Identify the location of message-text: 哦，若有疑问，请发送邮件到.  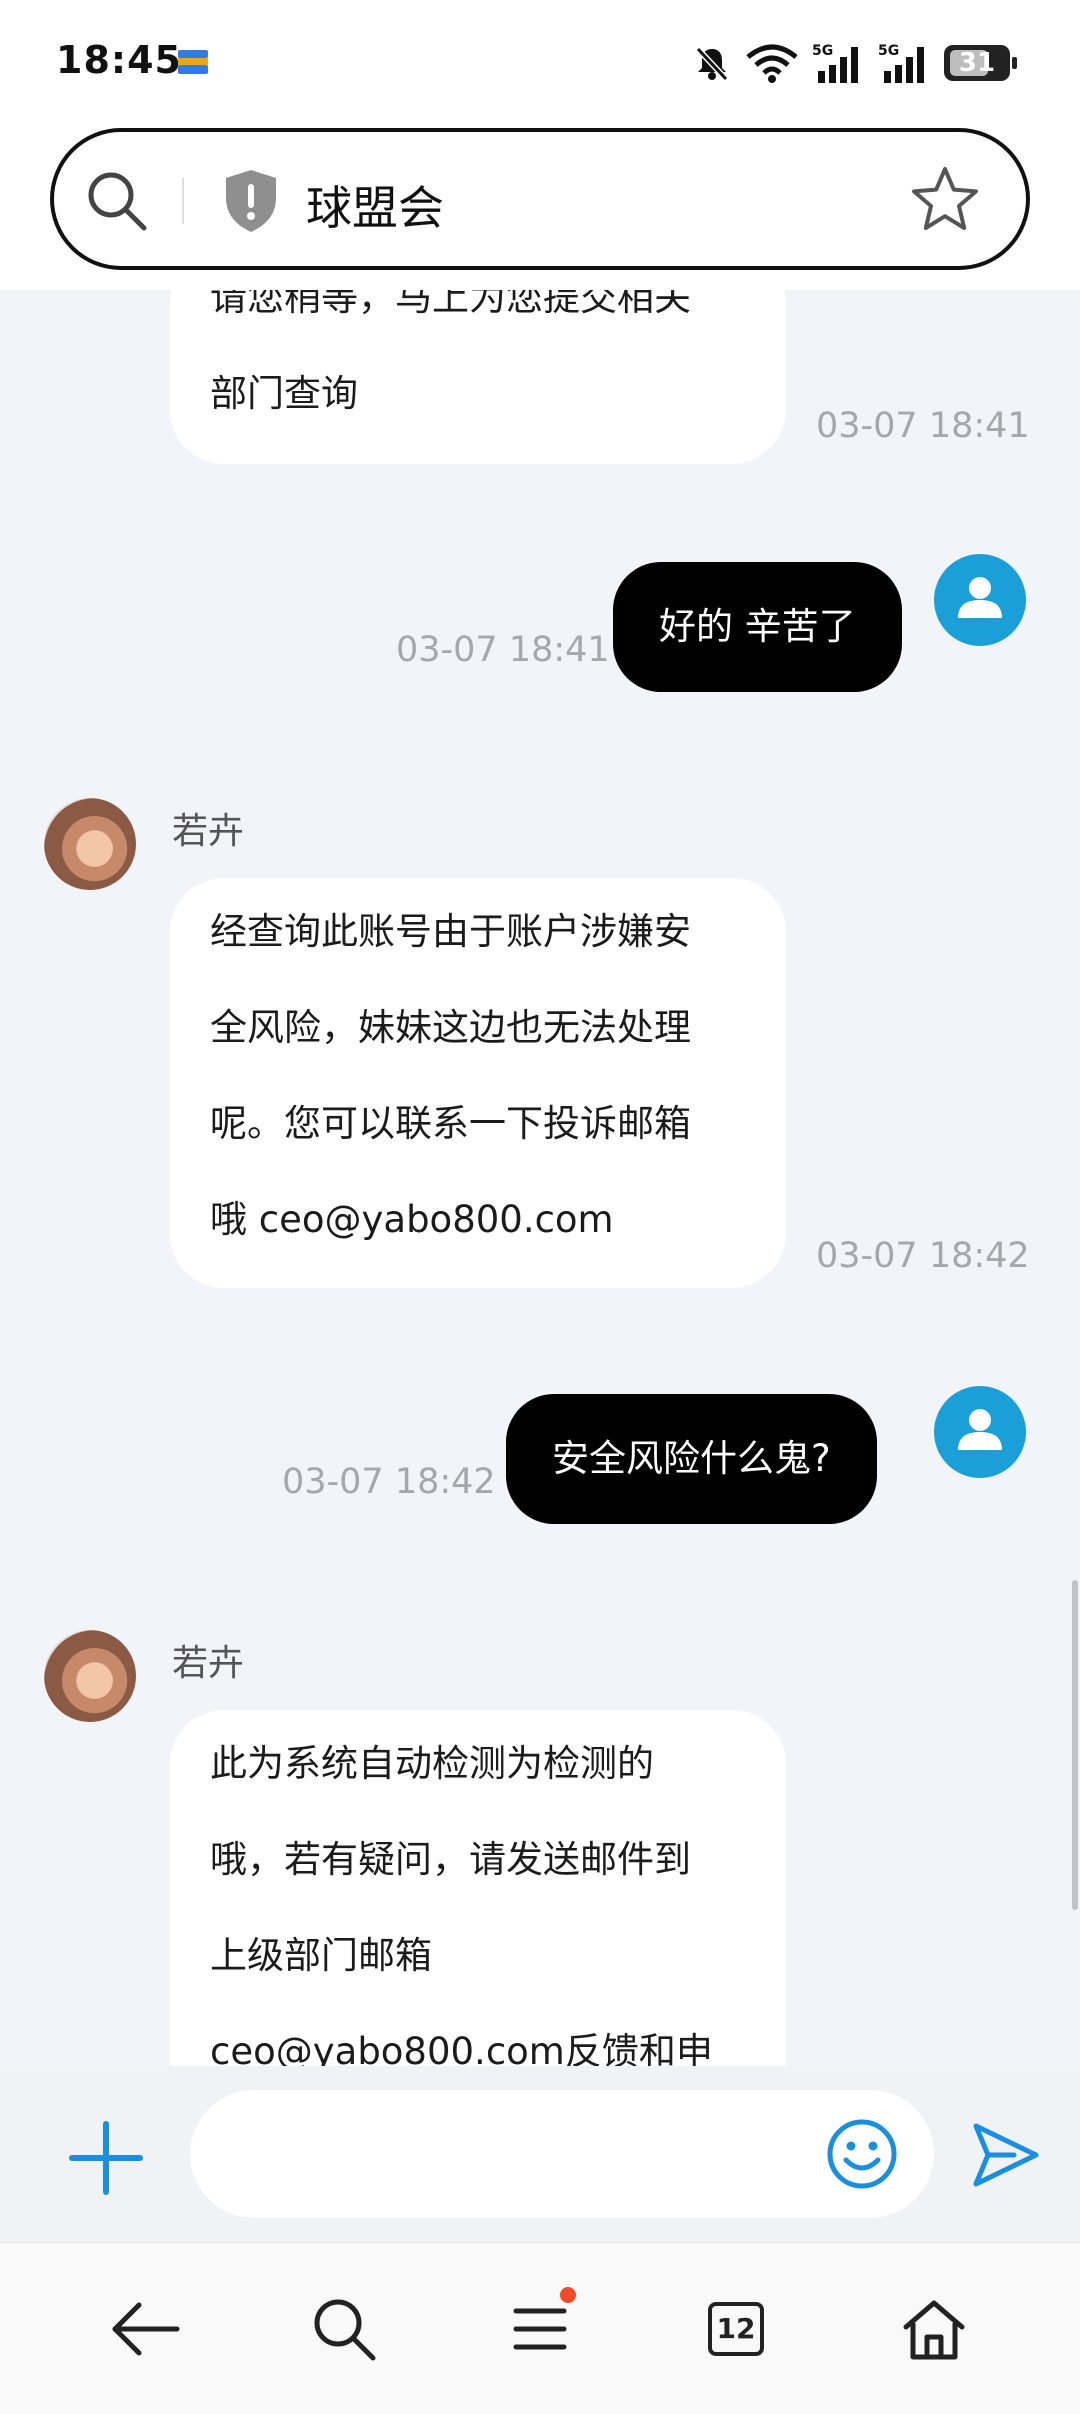
(450, 1859).